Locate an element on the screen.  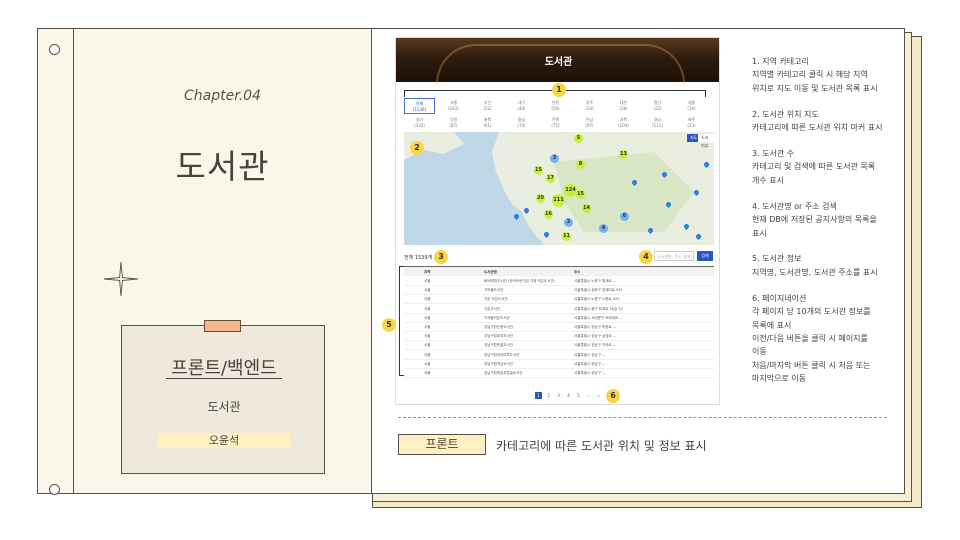
page-button: 4 is located at coordinates (568, 395).